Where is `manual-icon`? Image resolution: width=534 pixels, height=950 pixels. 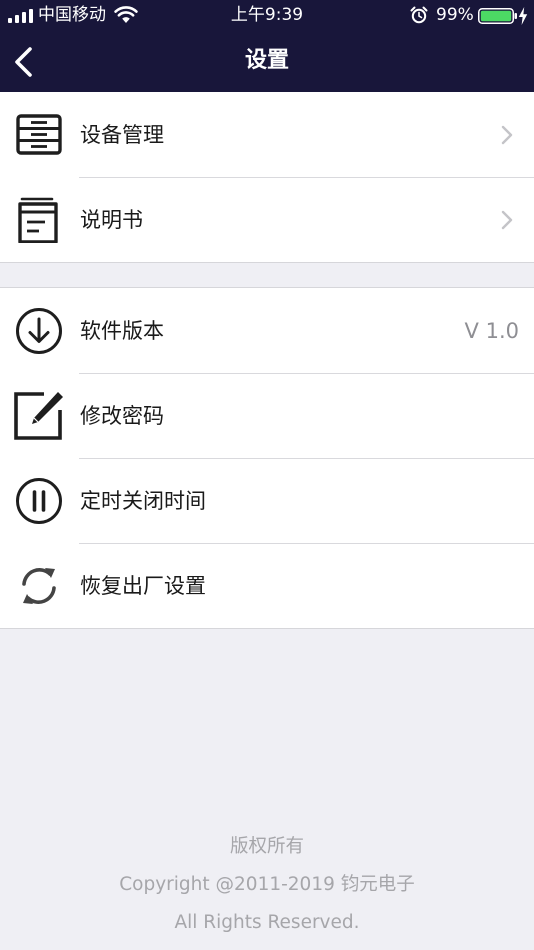 manual-icon is located at coordinates (38, 220).